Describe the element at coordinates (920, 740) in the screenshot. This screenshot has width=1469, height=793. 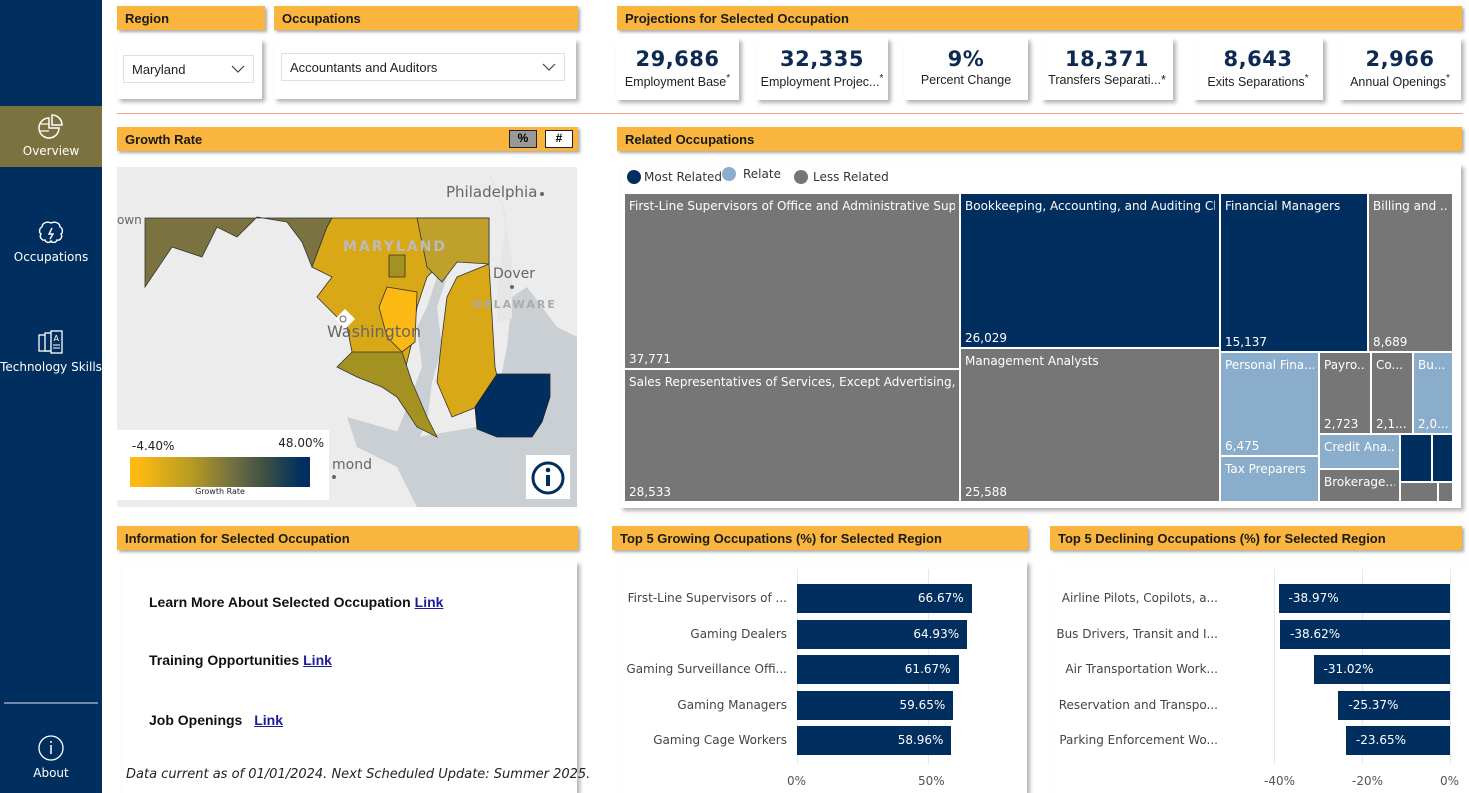
I see `bar-data-label: 58.96%` at that location.